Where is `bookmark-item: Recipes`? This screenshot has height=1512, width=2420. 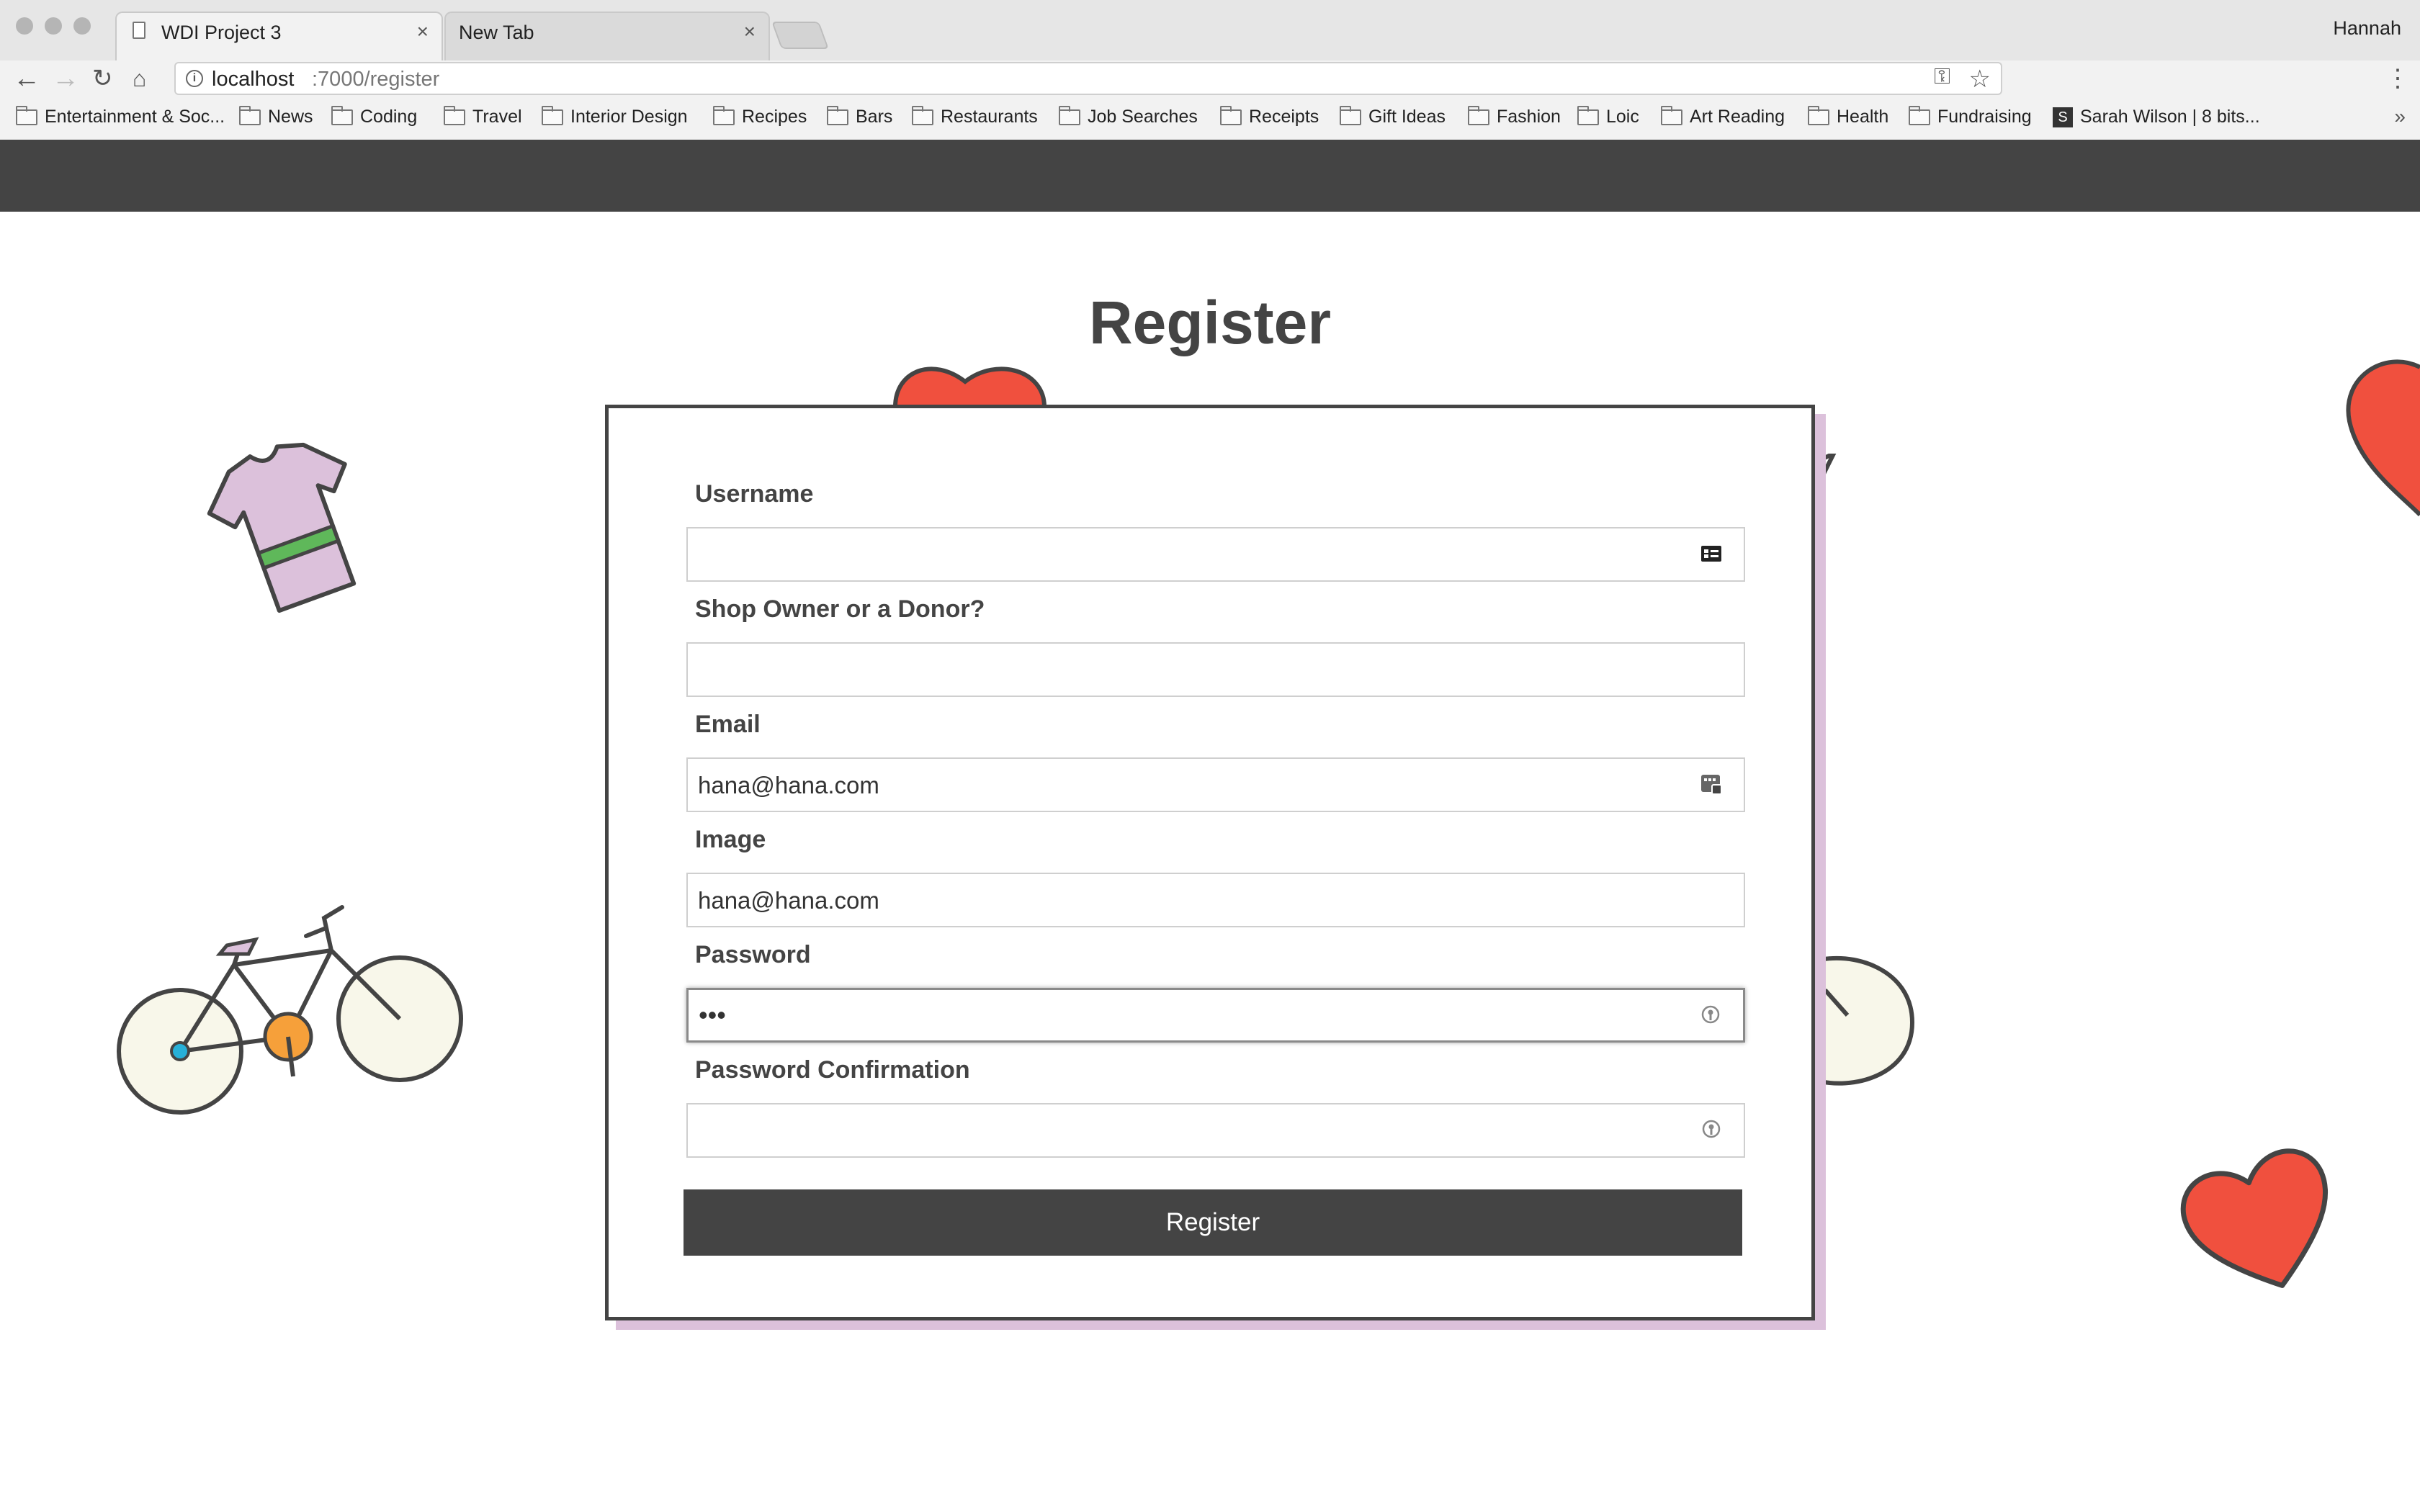 bookmark-item: Recipes is located at coordinates (760, 116).